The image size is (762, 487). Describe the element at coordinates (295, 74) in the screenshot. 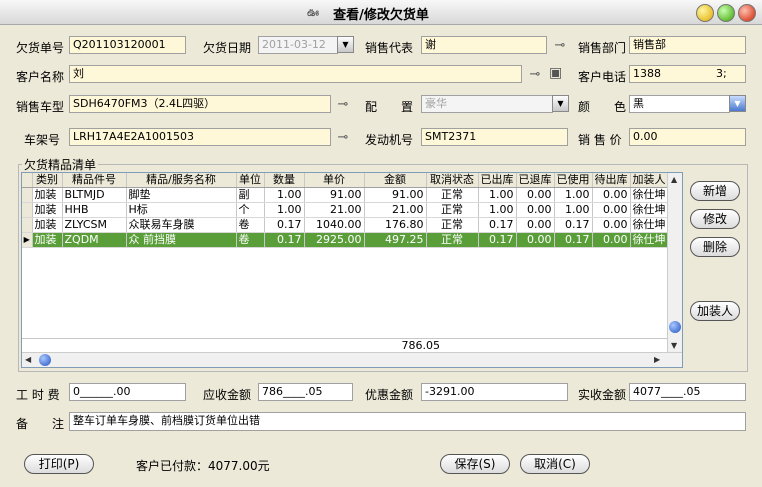

I see `customer-field: 刘` at that location.